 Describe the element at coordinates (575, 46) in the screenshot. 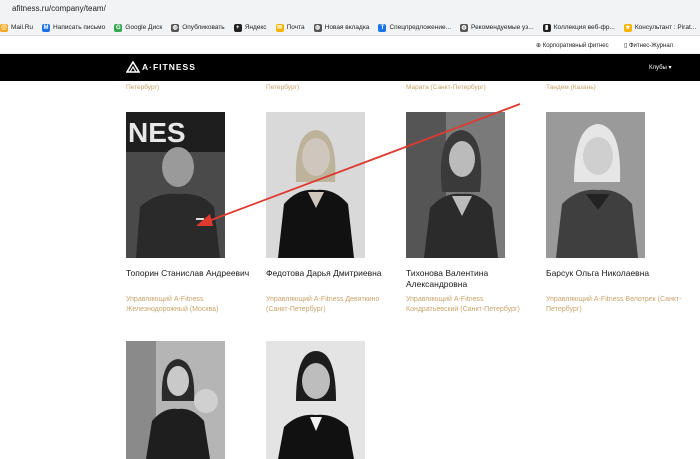

I see `corporate-fitness-label: Корпоративный фитнес` at that location.